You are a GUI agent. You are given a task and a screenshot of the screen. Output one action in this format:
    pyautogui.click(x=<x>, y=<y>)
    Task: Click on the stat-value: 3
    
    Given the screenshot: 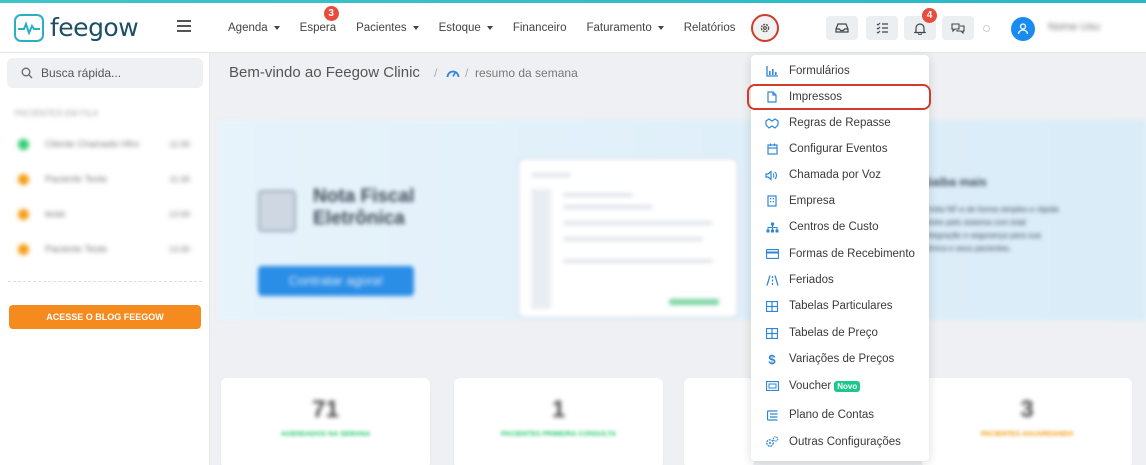 What is the action you would take?
    pyautogui.click(x=1027, y=409)
    